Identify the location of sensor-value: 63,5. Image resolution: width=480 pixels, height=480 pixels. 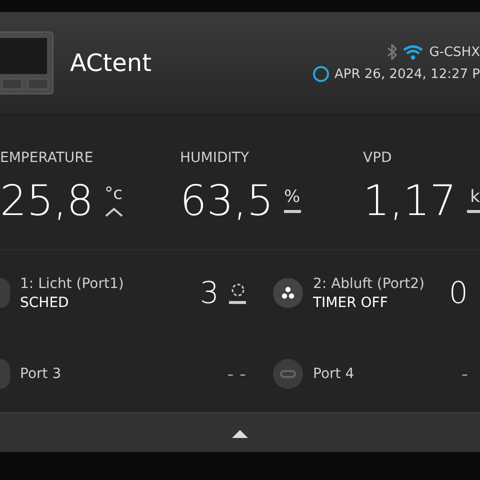
(227, 201).